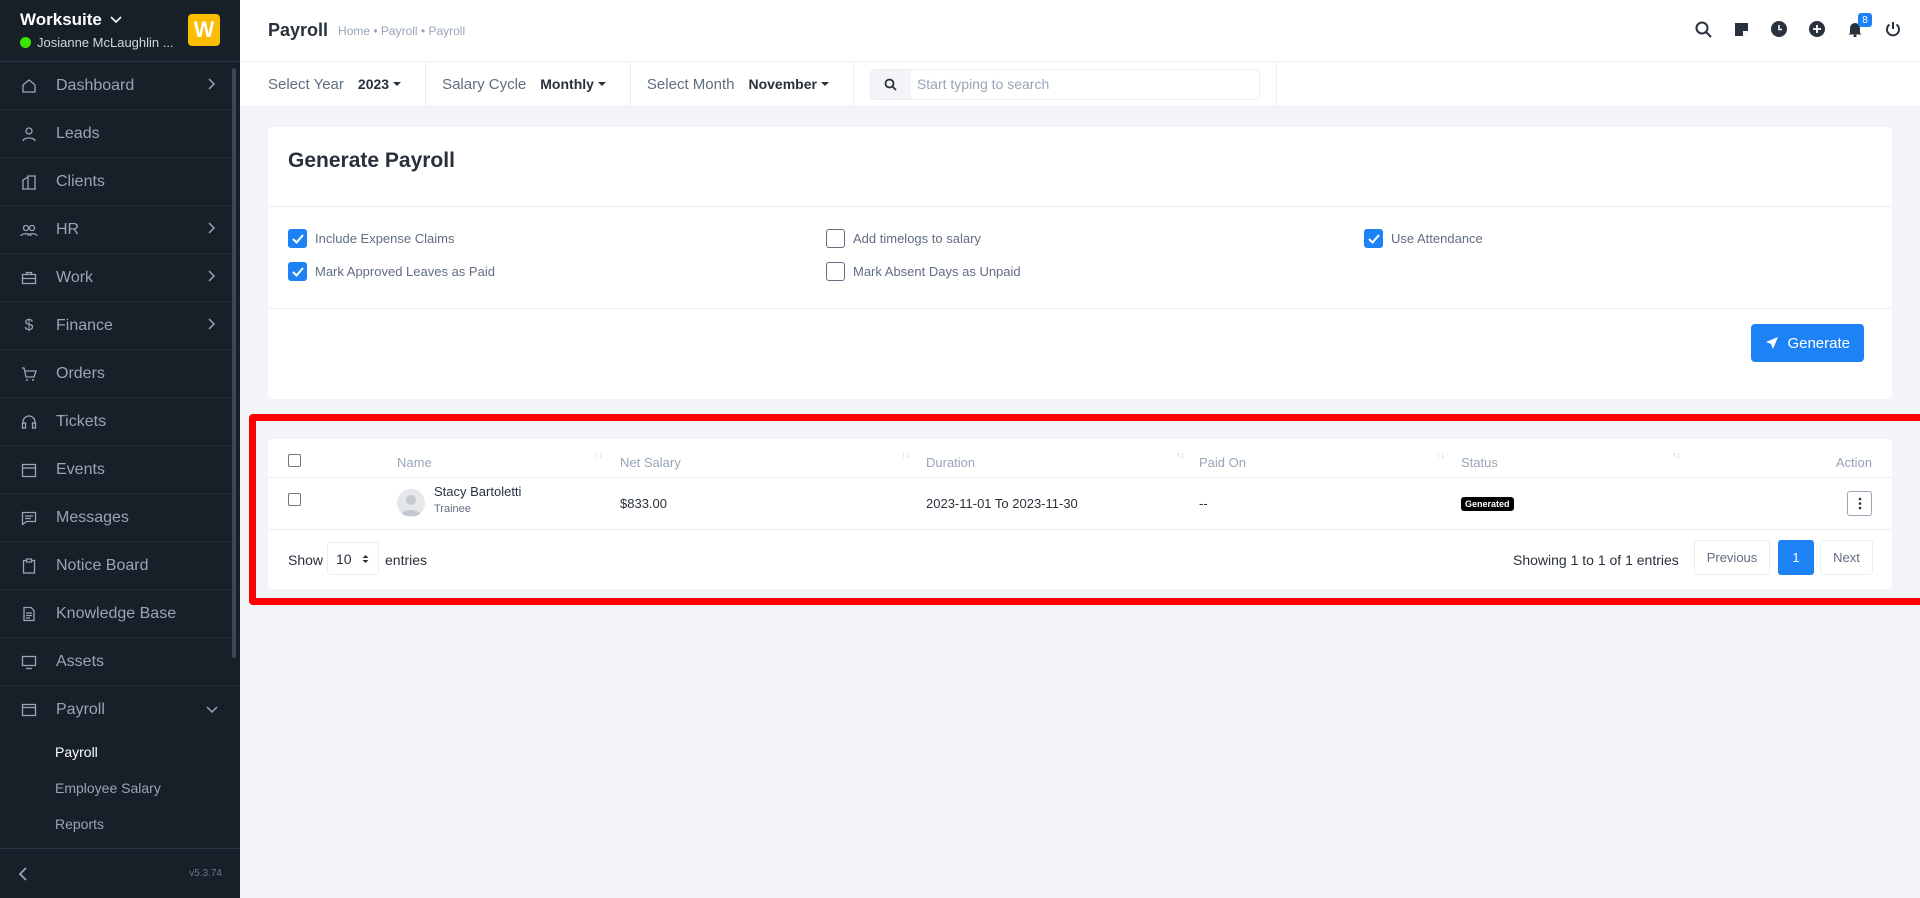 The width and height of the screenshot is (1920, 898). What do you see at coordinates (92, 517) in the screenshot?
I see `sidebar-item-label: Messages` at bounding box center [92, 517].